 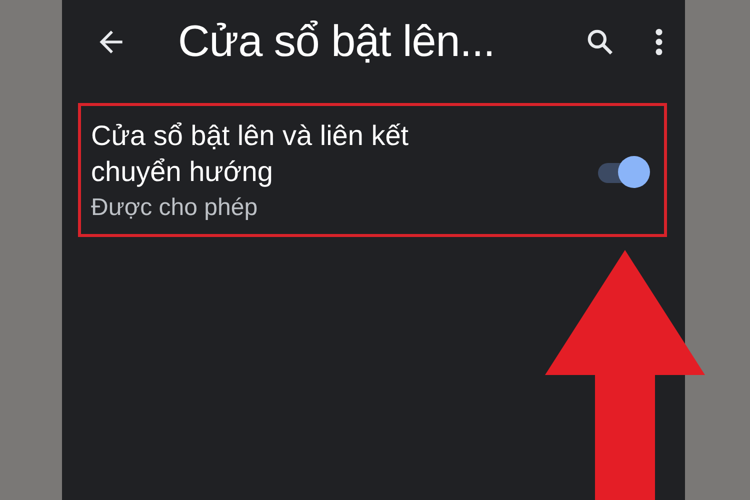 What do you see at coordinates (250, 154) in the screenshot?
I see `setting-title: Cửa sổ bật lên và liên kết chuyển hướng` at bounding box center [250, 154].